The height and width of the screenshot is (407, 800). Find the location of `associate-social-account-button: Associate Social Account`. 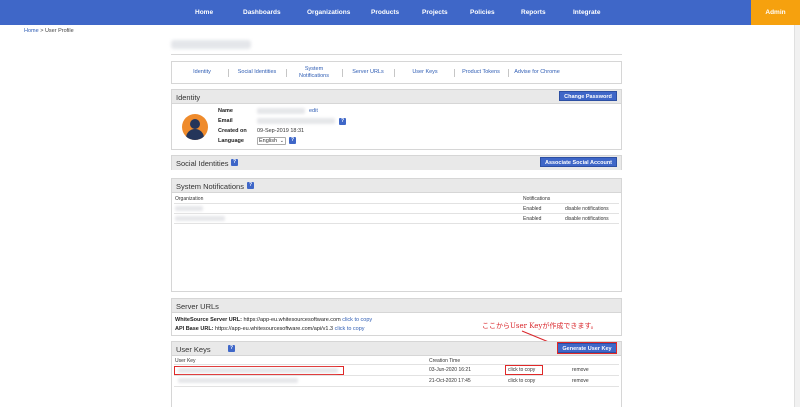

associate-social-account-button: Associate Social Account is located at coordinates (578, 162).